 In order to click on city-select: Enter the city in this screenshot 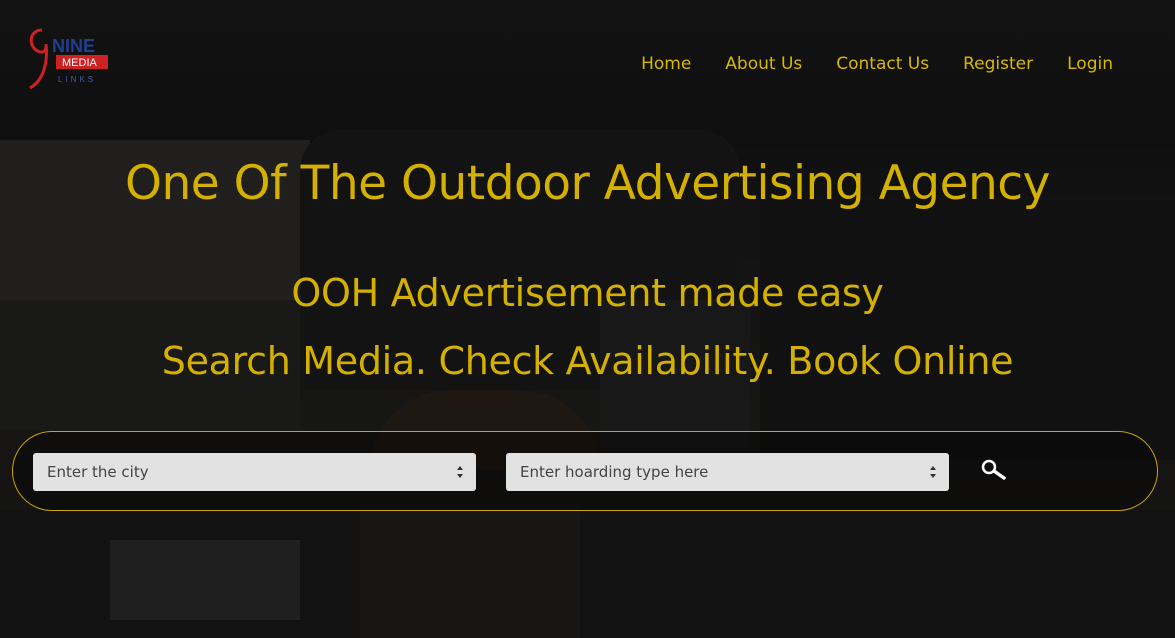, I will do `click(254, 472)`.